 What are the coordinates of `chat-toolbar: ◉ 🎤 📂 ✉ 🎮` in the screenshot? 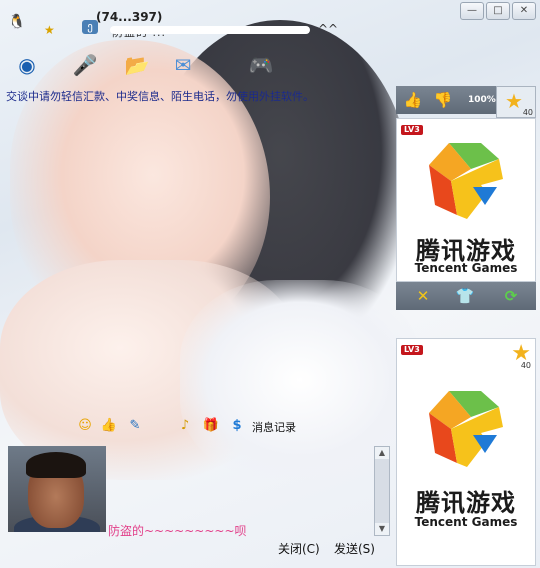 It's located at (150, 67).